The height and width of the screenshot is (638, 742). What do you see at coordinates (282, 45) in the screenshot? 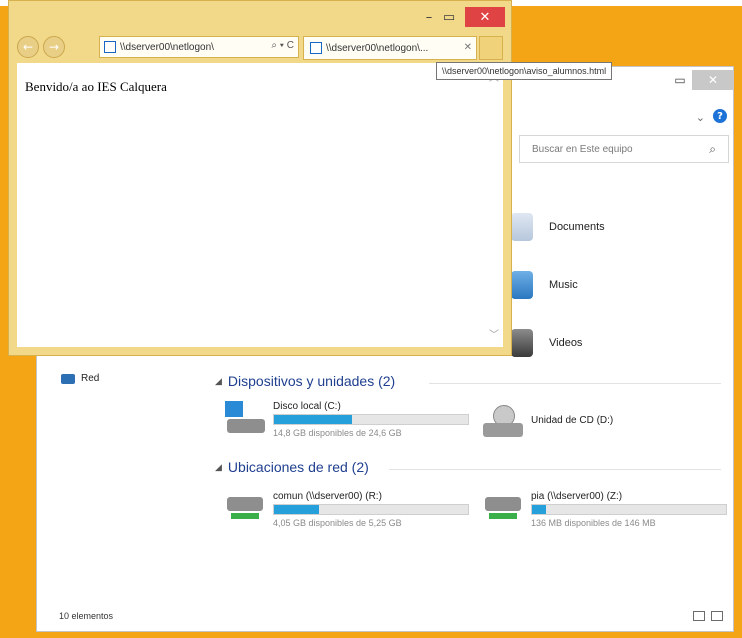
I see `address-tools: ⌕ ▾ C` at bounding box center [282, 45].